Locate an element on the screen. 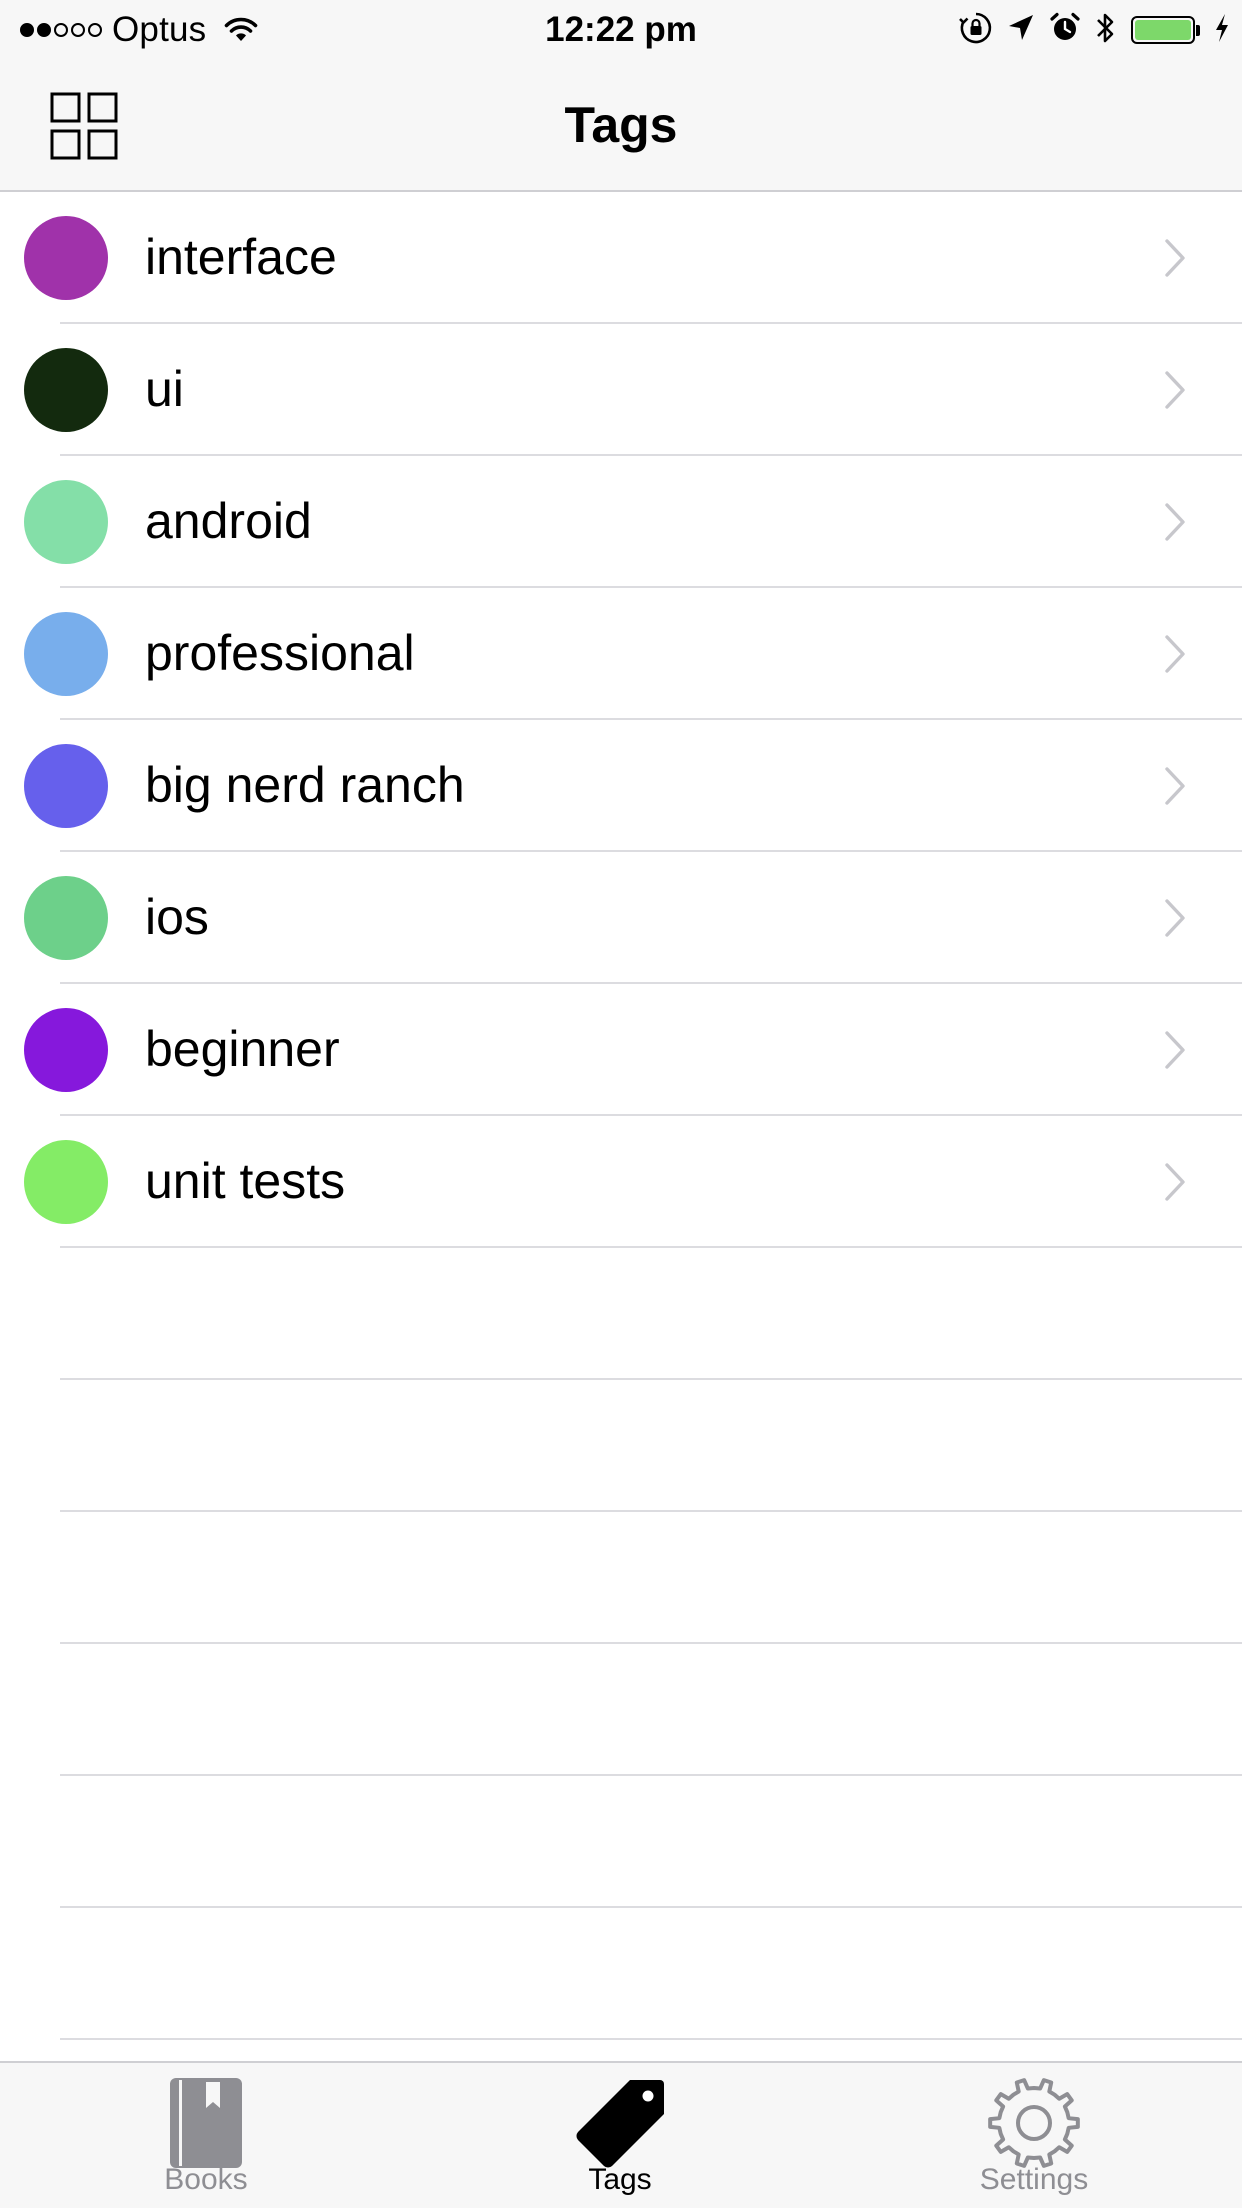 This screenshot has width=1242, height=2208. grid-view-button is located at coordinates (84, 126).